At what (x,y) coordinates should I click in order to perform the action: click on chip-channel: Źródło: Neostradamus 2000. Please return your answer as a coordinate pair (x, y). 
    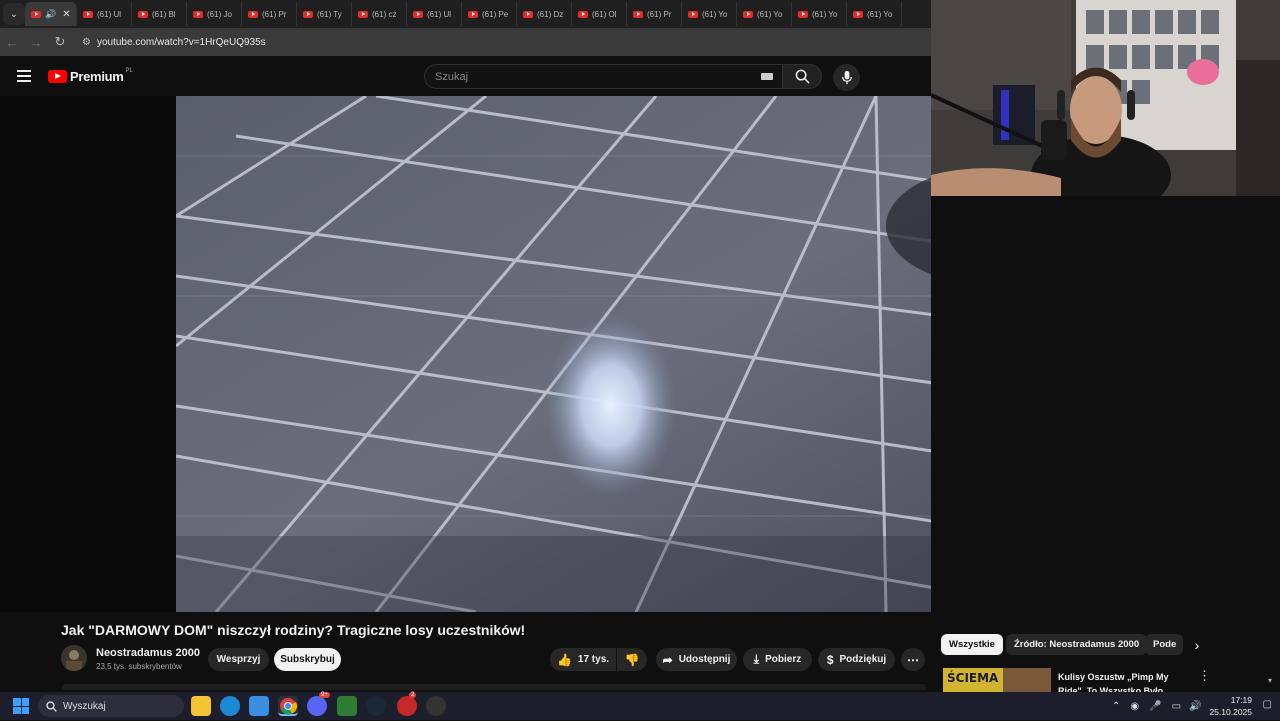
    Looking at the image, I should click on (1077, 644).